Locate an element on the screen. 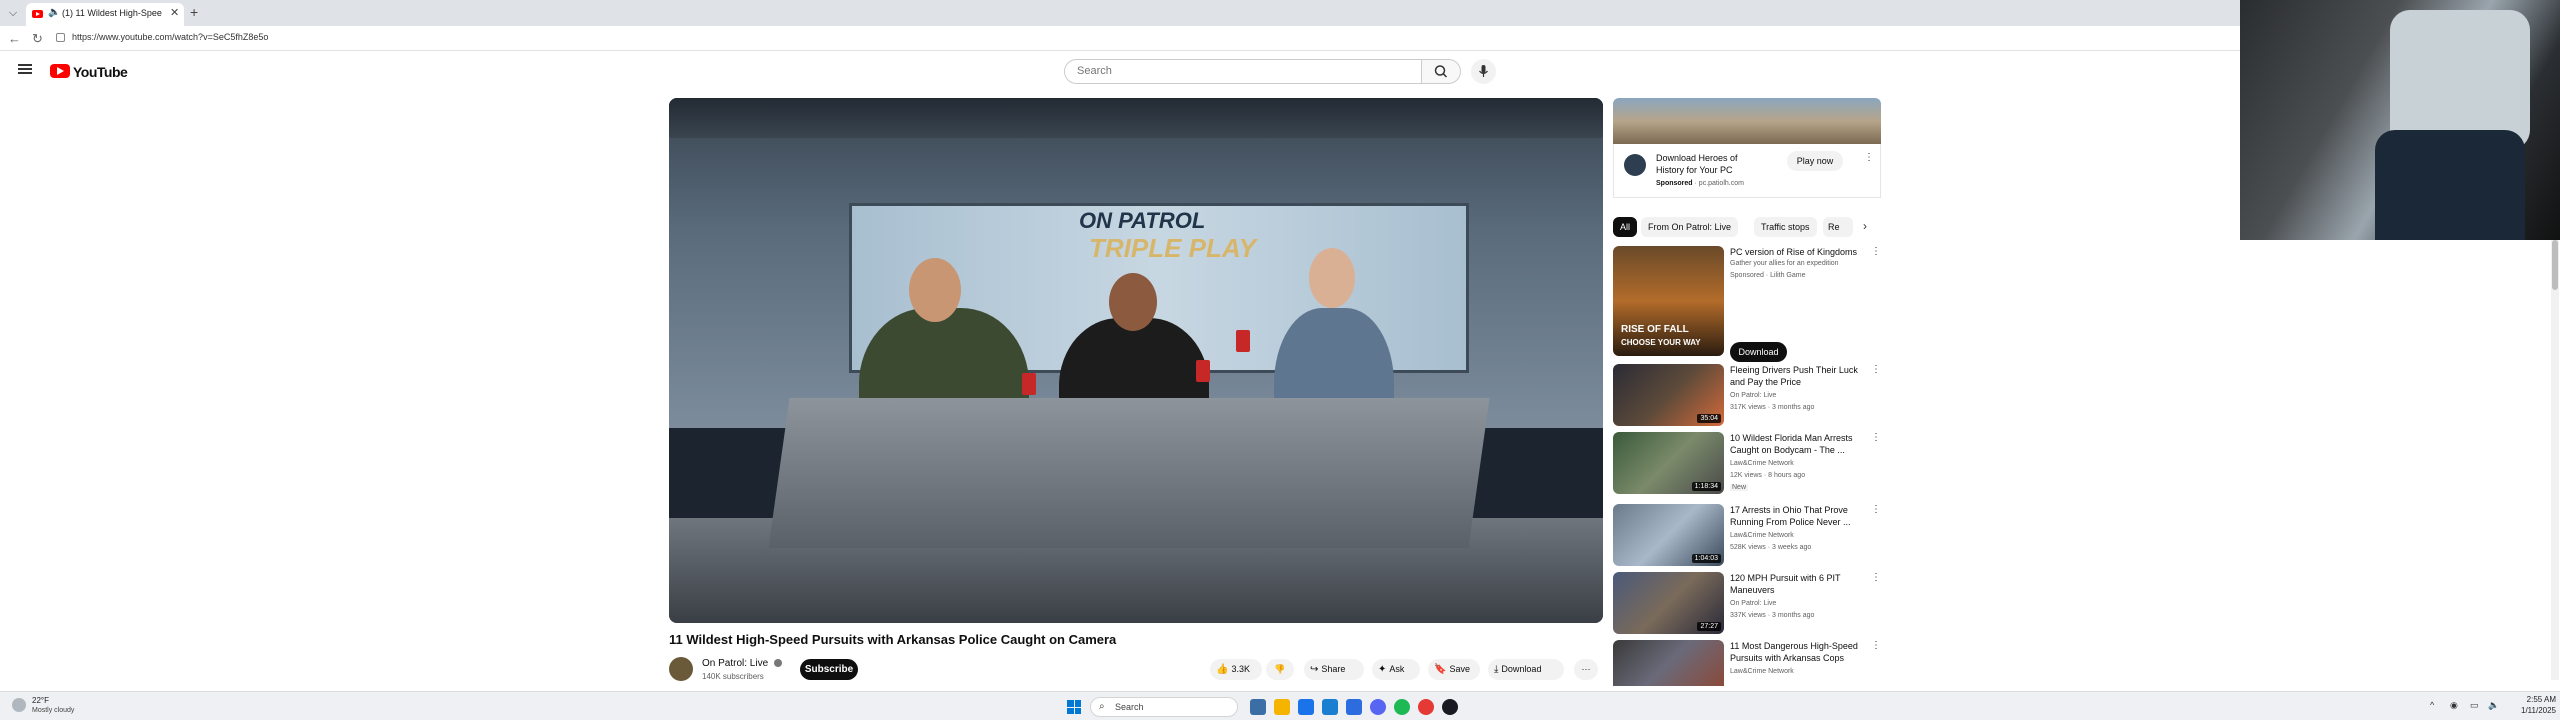  clock-time: 2:55 AM is located at coordinates (2538, 699).